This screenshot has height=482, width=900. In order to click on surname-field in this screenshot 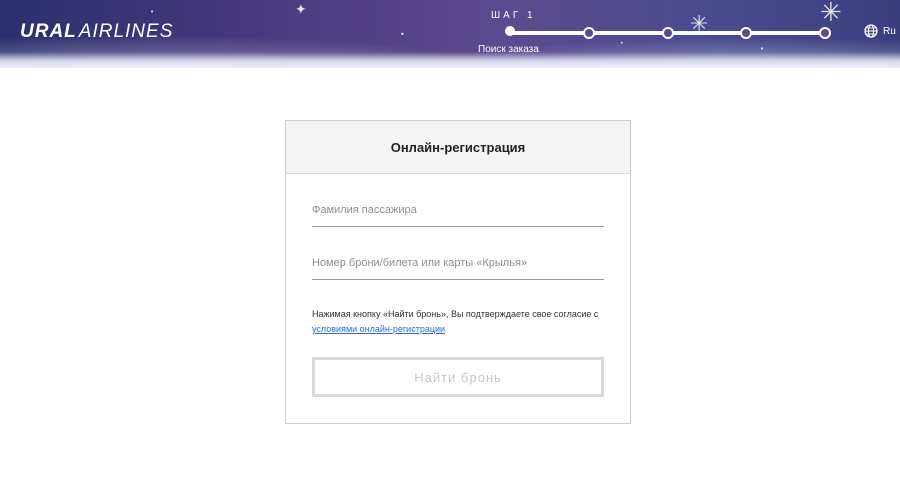, I will do `click(458, 213)`.